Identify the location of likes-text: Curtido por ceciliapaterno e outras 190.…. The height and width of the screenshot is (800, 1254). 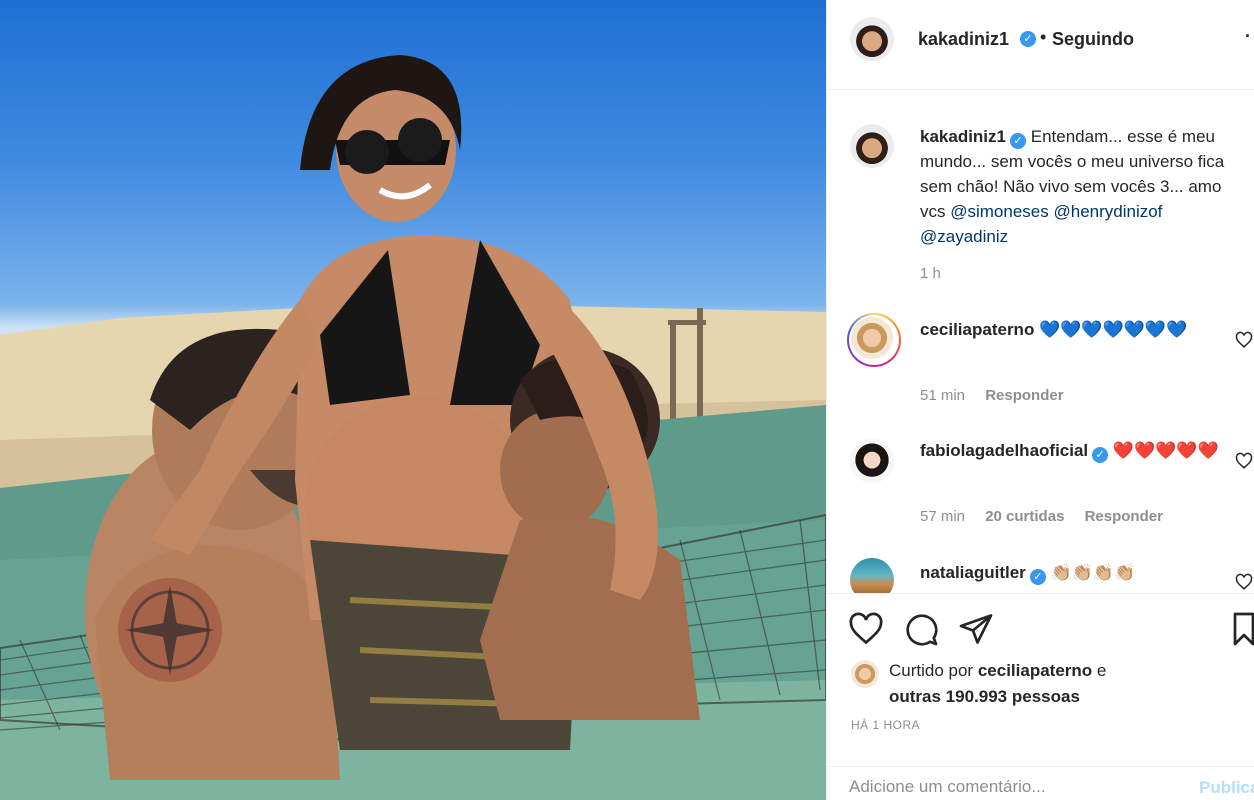
(1069, 684).